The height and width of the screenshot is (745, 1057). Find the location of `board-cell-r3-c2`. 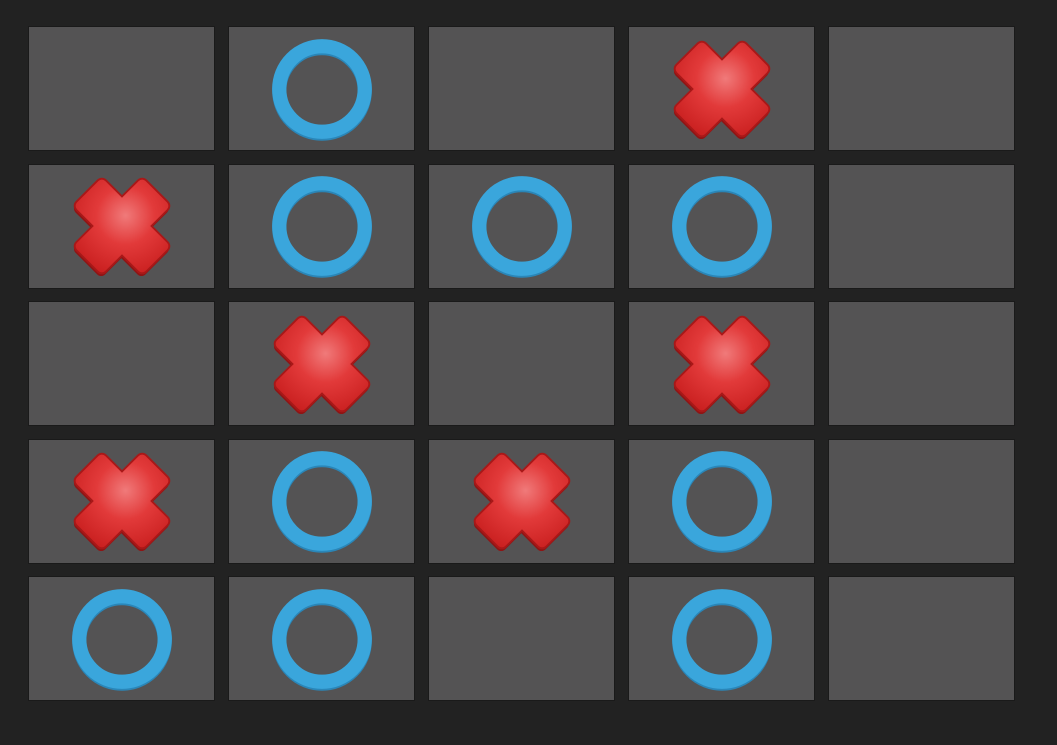

board-cell-r3-c2 is located at coordinates (321, 363).